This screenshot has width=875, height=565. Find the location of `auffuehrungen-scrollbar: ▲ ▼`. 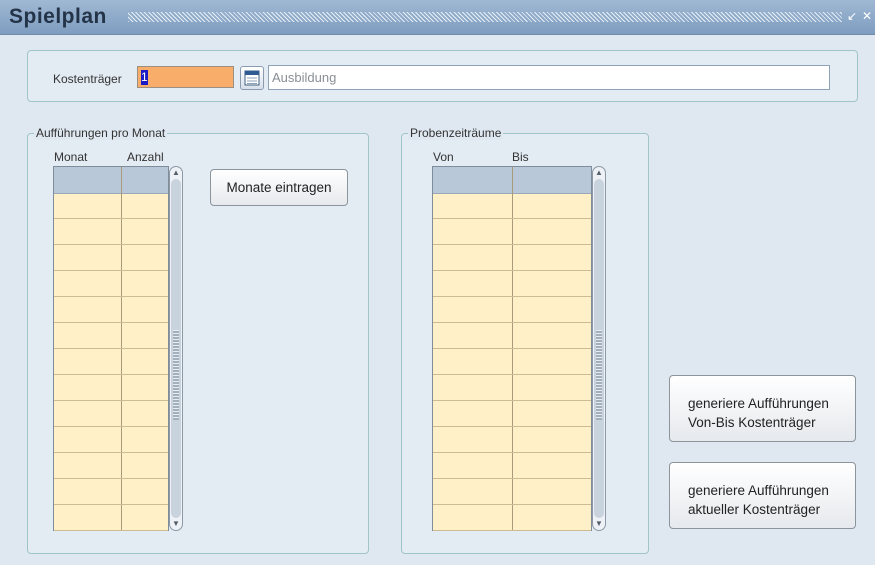

auffuehrungen-scrollbar: ▲ ▼ is located at coordinates (176, 348).